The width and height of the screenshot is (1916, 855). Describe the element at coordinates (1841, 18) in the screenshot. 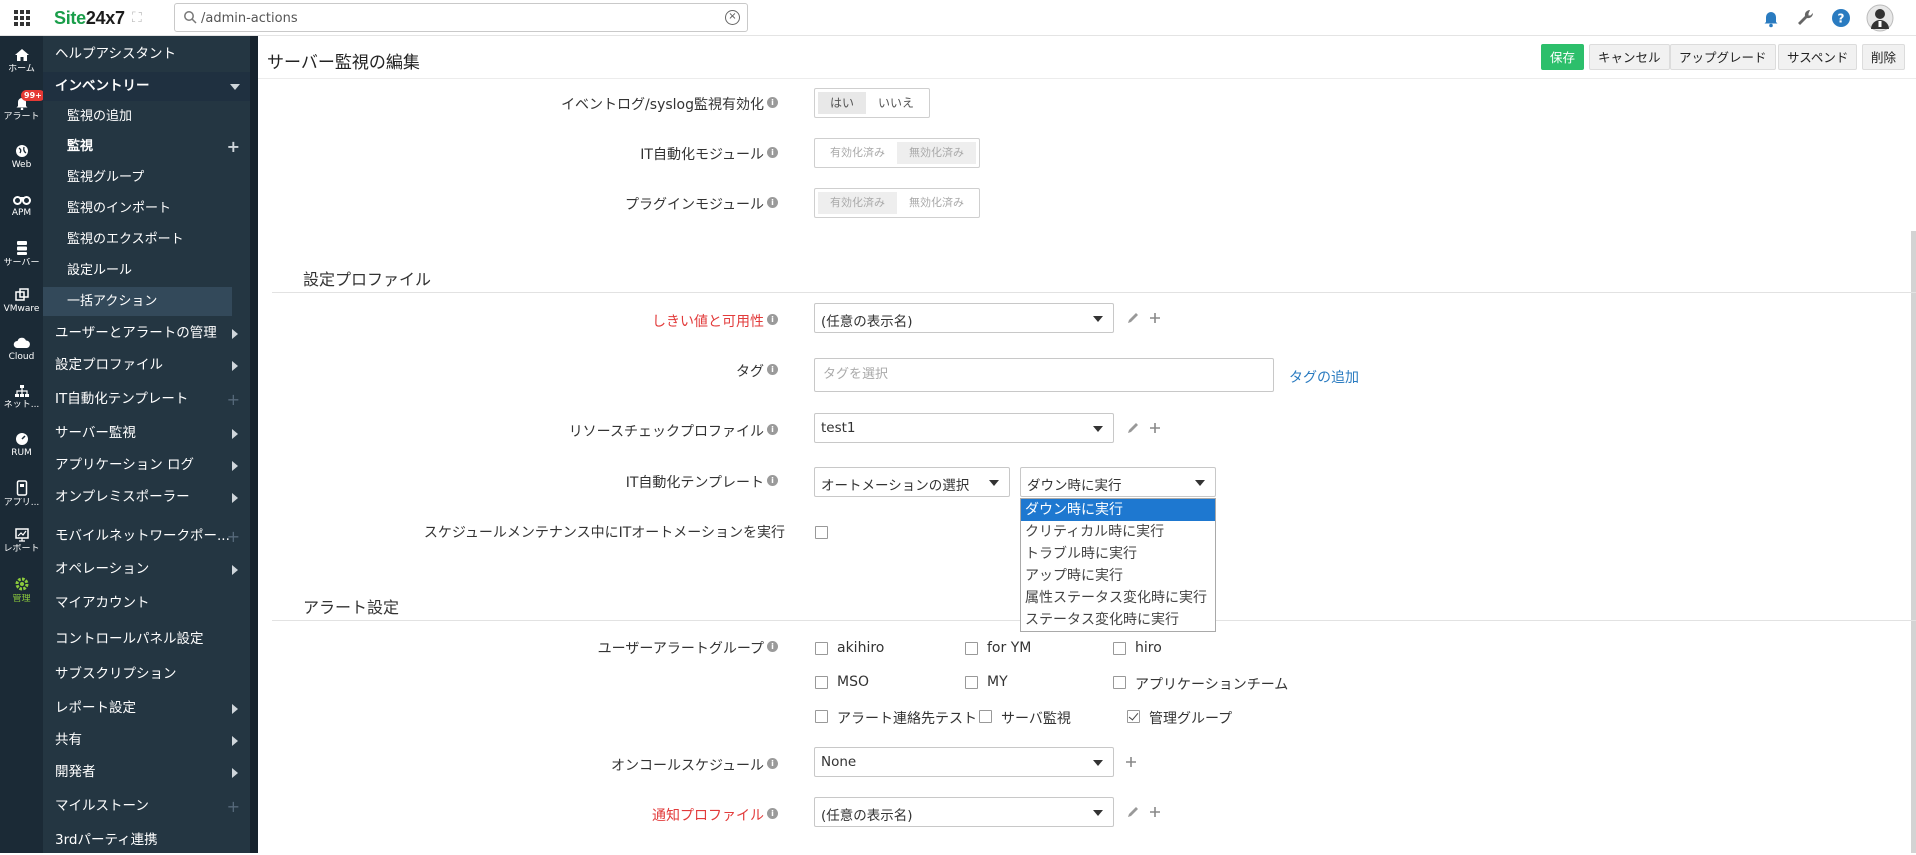

I see `help-icon: ?` at that location.